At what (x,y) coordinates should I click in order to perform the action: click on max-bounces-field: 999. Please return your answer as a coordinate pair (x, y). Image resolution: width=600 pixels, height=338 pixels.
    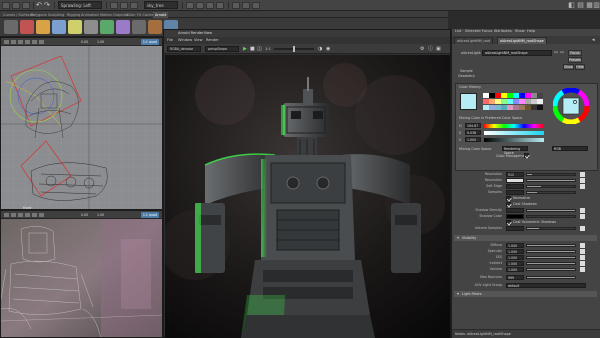
    Looking at the image, I should click on (515, 277).